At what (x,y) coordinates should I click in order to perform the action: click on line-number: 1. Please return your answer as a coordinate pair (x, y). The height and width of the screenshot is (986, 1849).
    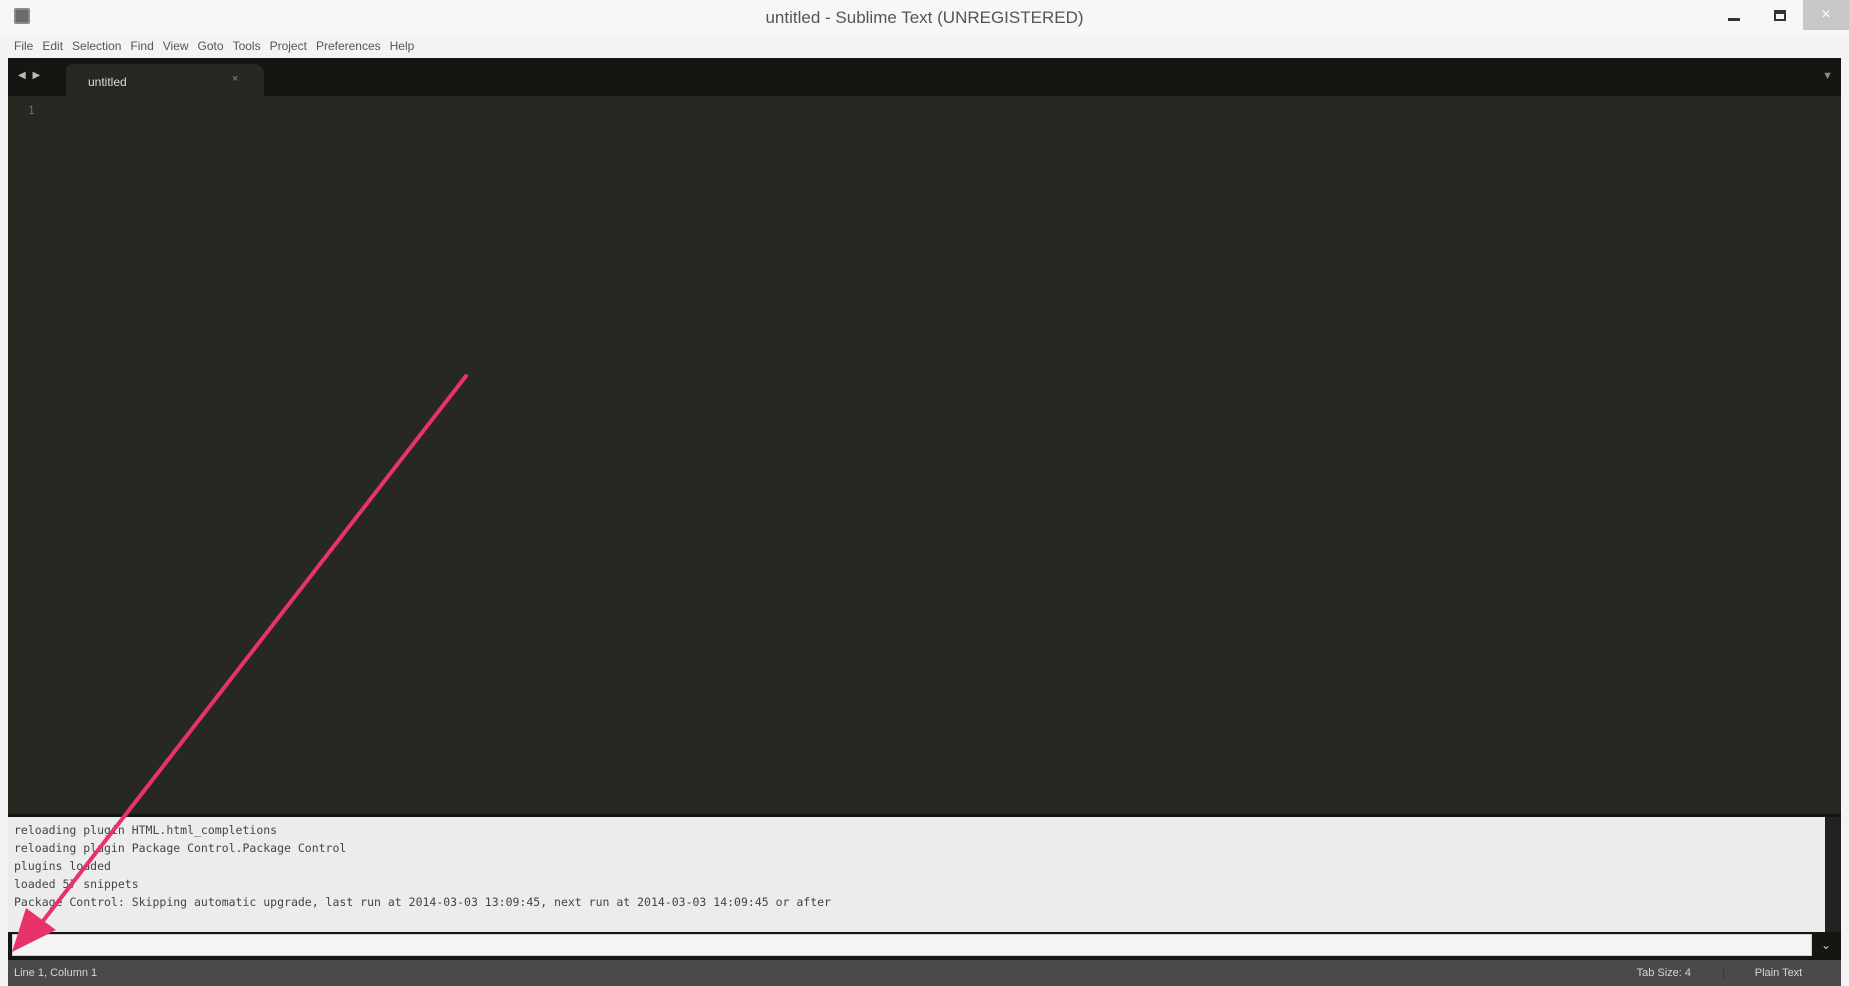
    Looking at the image, I should click on (31, 110).